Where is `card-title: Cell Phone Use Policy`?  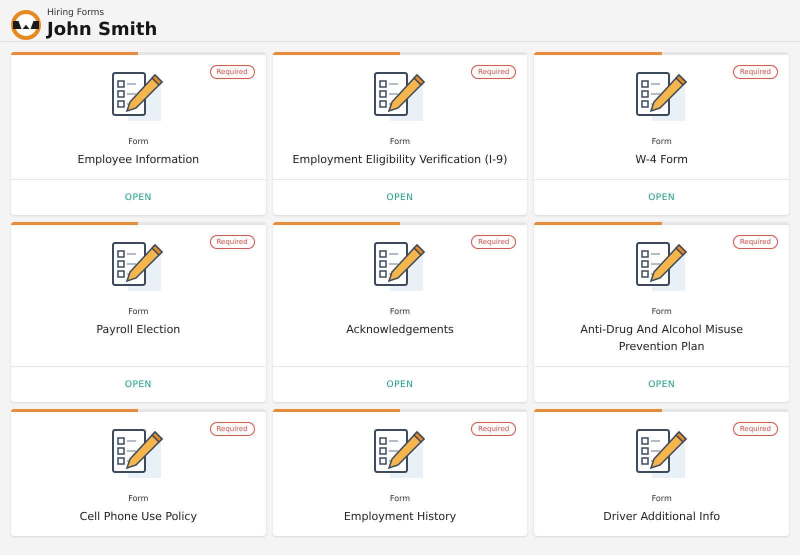 card-title: Cell Phone Use Policy is located at coordinates (138, 517).